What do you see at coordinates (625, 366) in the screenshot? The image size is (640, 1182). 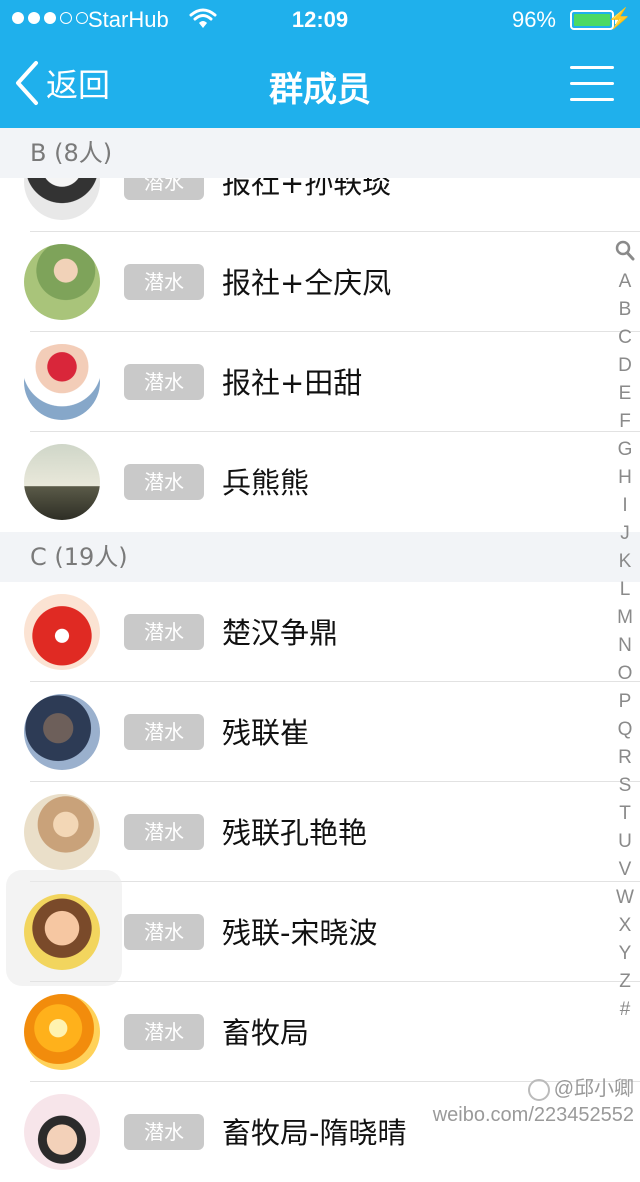 I see `index-letter: D` at bounding box center [625, 366].